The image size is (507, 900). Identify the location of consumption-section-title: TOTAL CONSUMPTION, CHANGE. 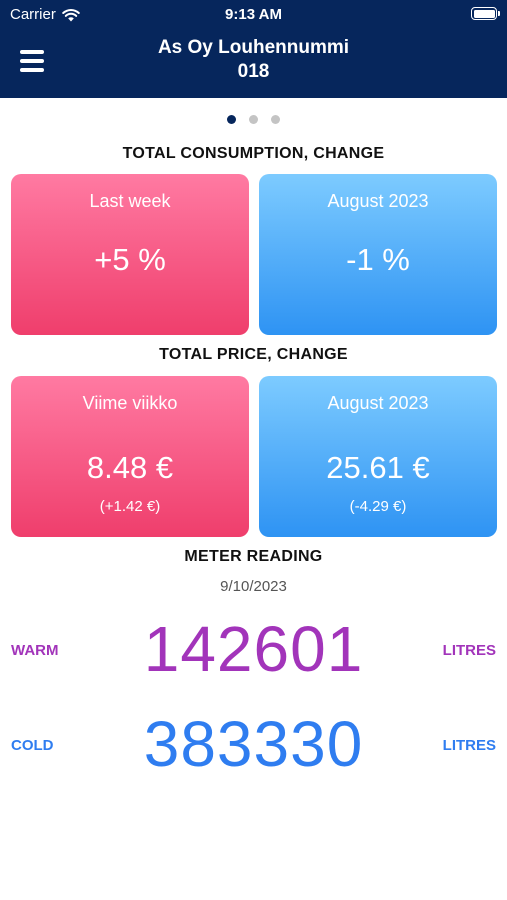
(253, 153).